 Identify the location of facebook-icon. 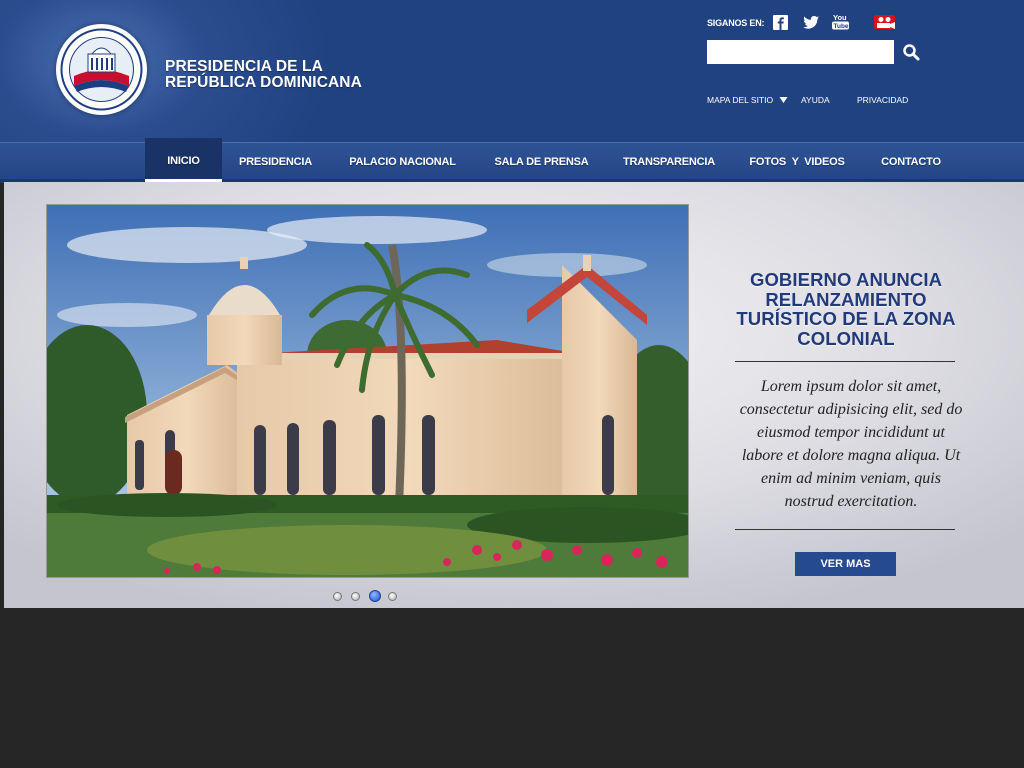
(781, 22).